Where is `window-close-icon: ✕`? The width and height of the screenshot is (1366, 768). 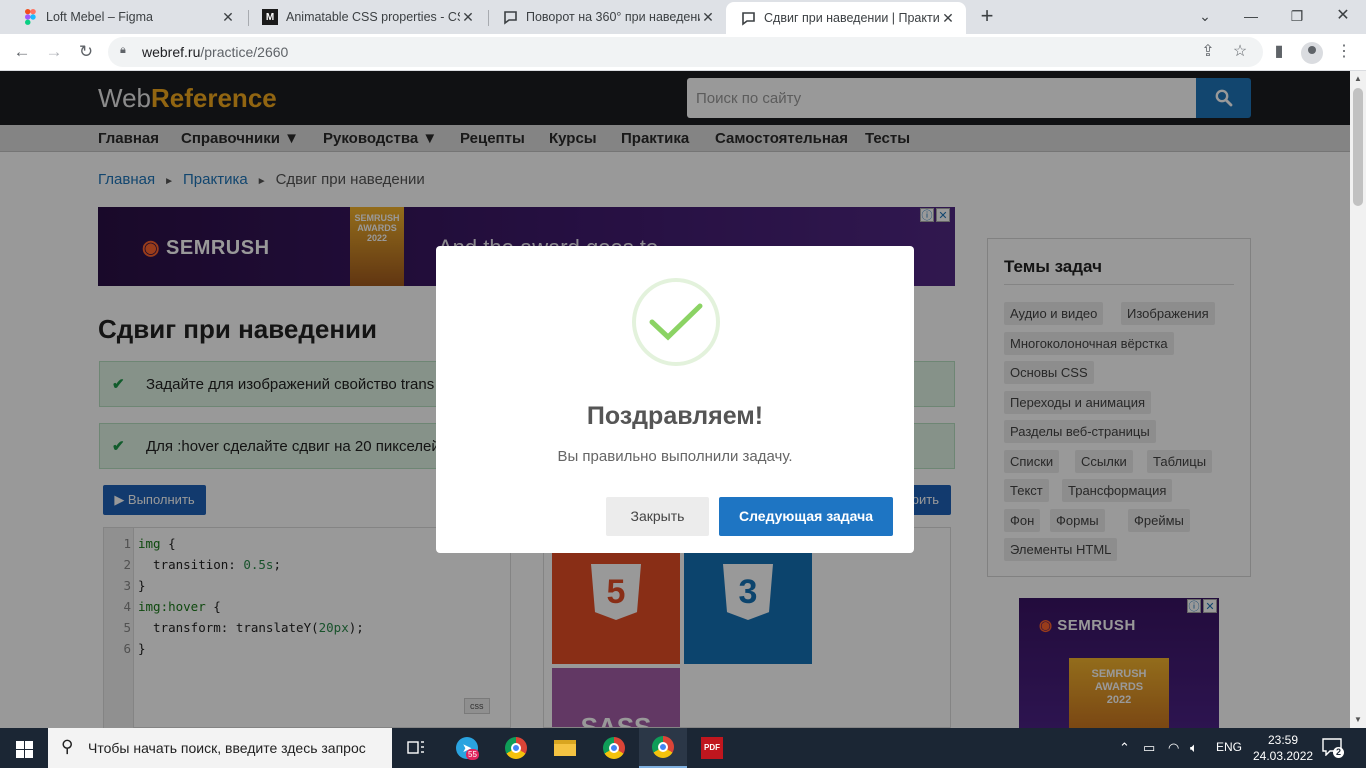 window-close-icon: ✕ is located at coordinates (1343, 17).